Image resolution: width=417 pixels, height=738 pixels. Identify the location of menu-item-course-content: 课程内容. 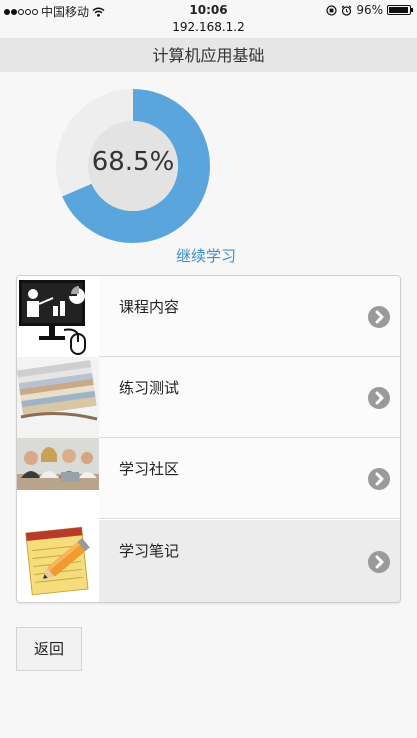
(208, 316).